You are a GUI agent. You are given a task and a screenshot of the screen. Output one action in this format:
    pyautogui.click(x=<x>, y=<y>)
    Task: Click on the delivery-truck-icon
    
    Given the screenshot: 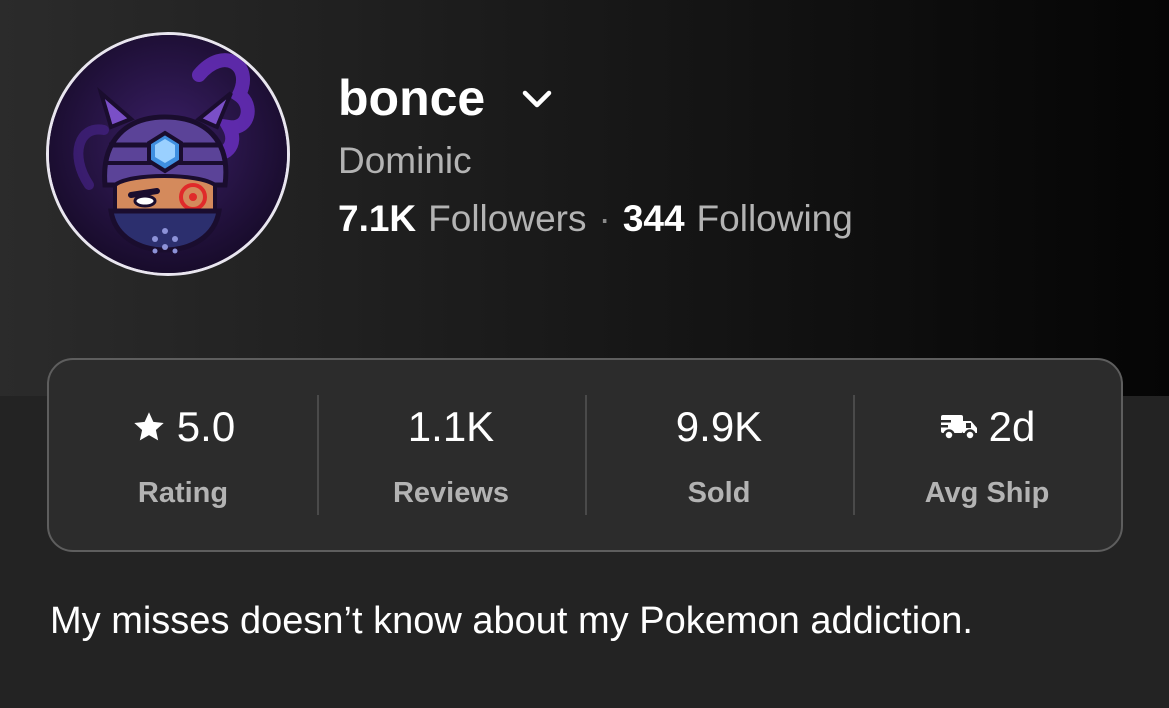 What is the action you would take?
    pyautogui.click(x=958, y=427)
    